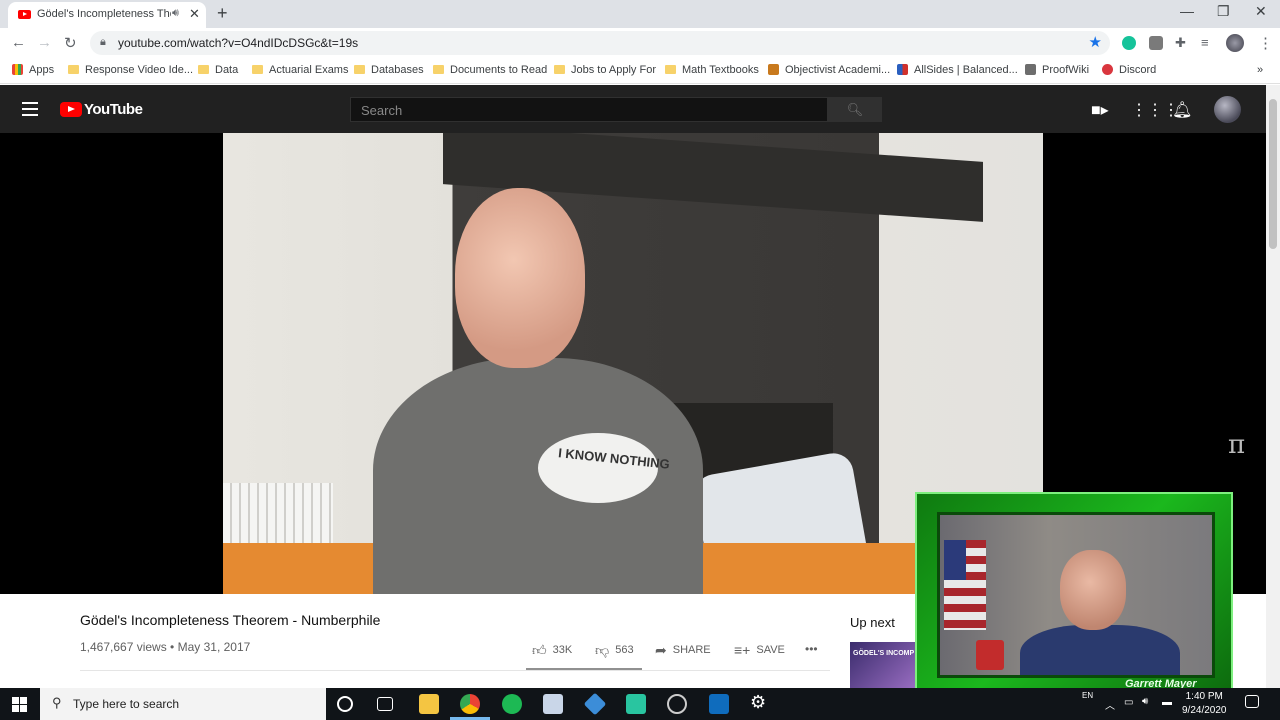  I want to click on visual-studio-code-icon, so click(595, 704).